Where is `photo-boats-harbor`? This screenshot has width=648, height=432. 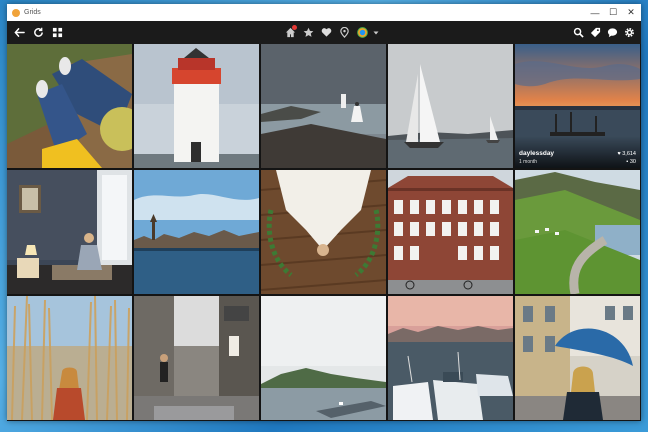
photo-boats-harbor is located at coordinates (450, 358).